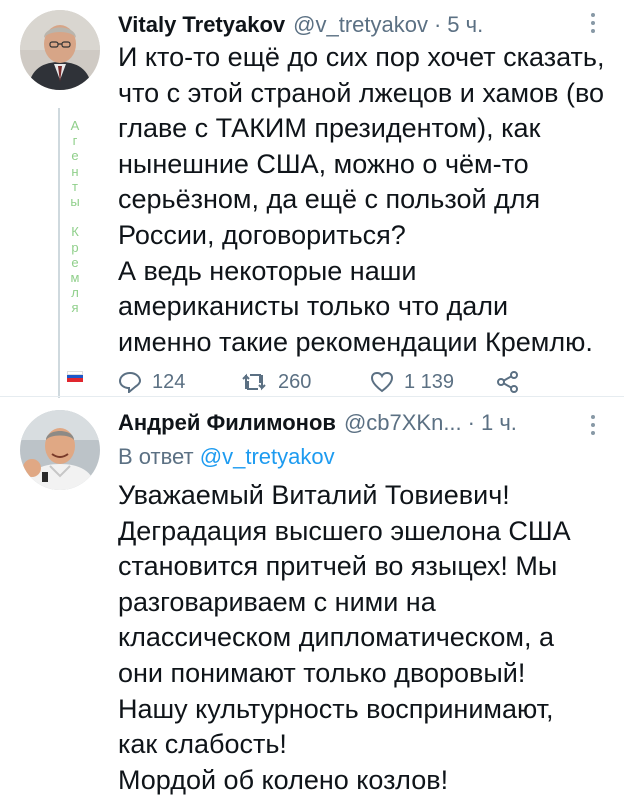 Image resolution: width=624 pixels, height=800 pixels. I want to click on tweet2-text-line: они понимают только дворовый!, so click(322, 672).